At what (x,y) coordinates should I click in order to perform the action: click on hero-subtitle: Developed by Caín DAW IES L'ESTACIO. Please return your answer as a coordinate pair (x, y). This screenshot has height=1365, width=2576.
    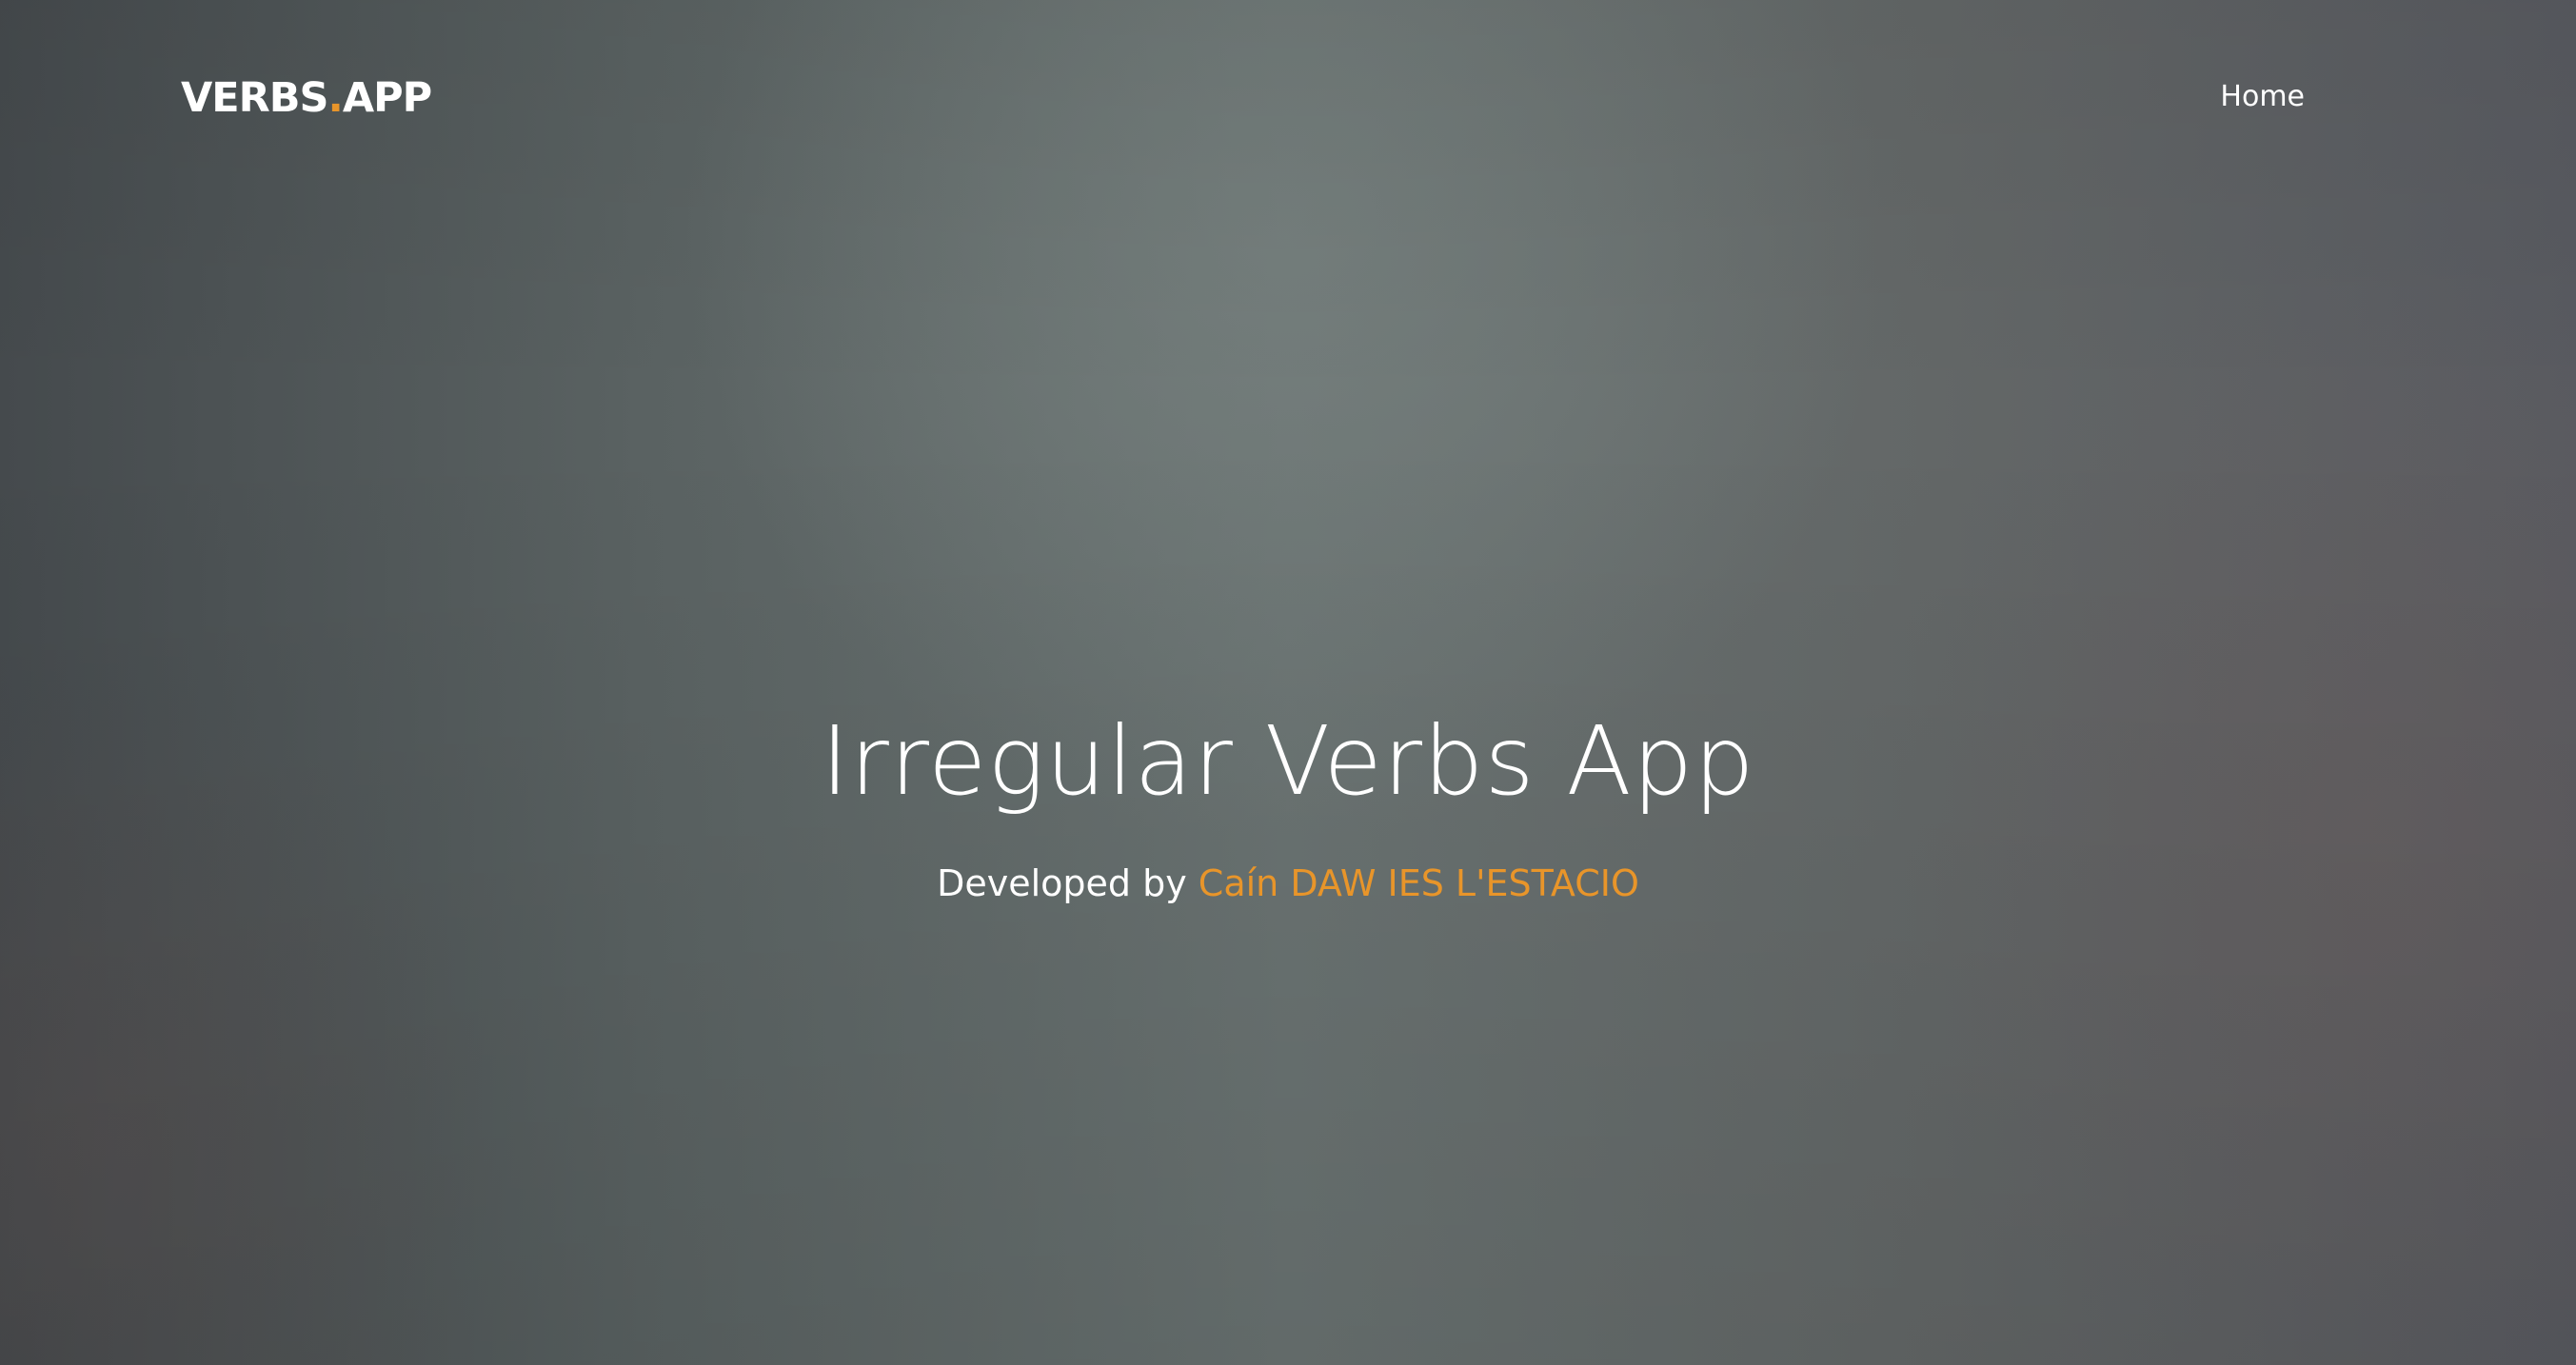
    Looking at the image, I should click on (1288, 883).